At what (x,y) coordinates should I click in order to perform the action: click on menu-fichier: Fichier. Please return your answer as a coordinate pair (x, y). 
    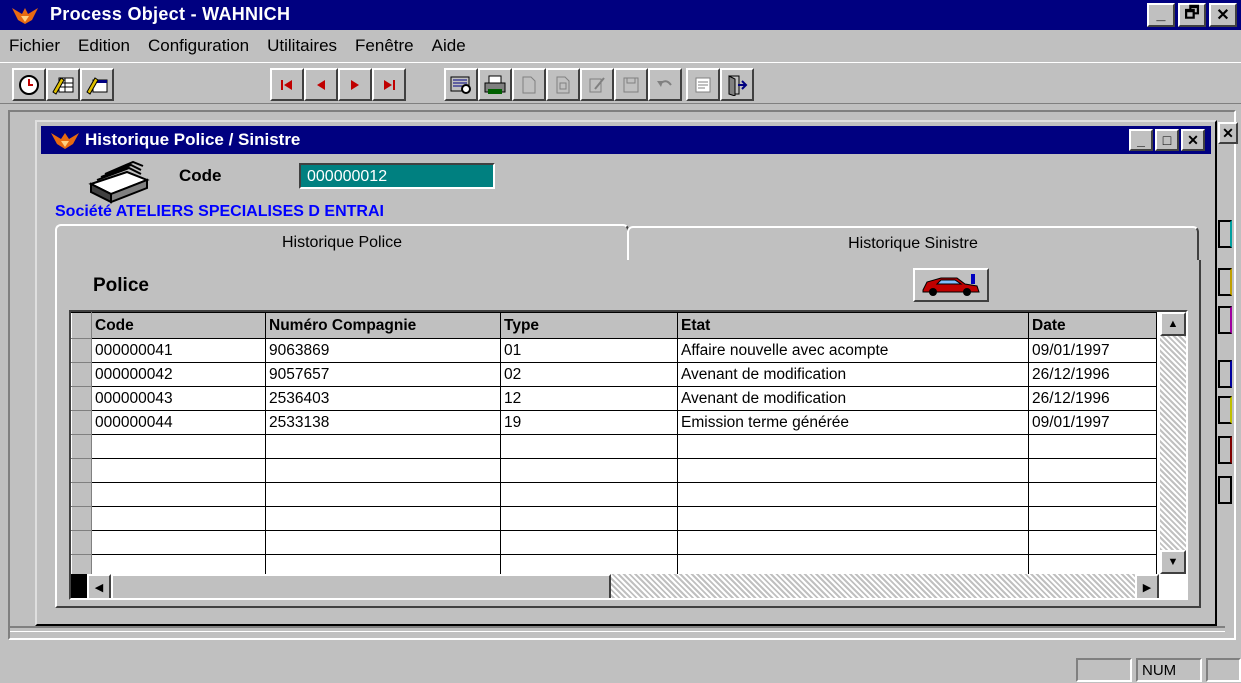
    Looking at the image, I should click on (34, 46).